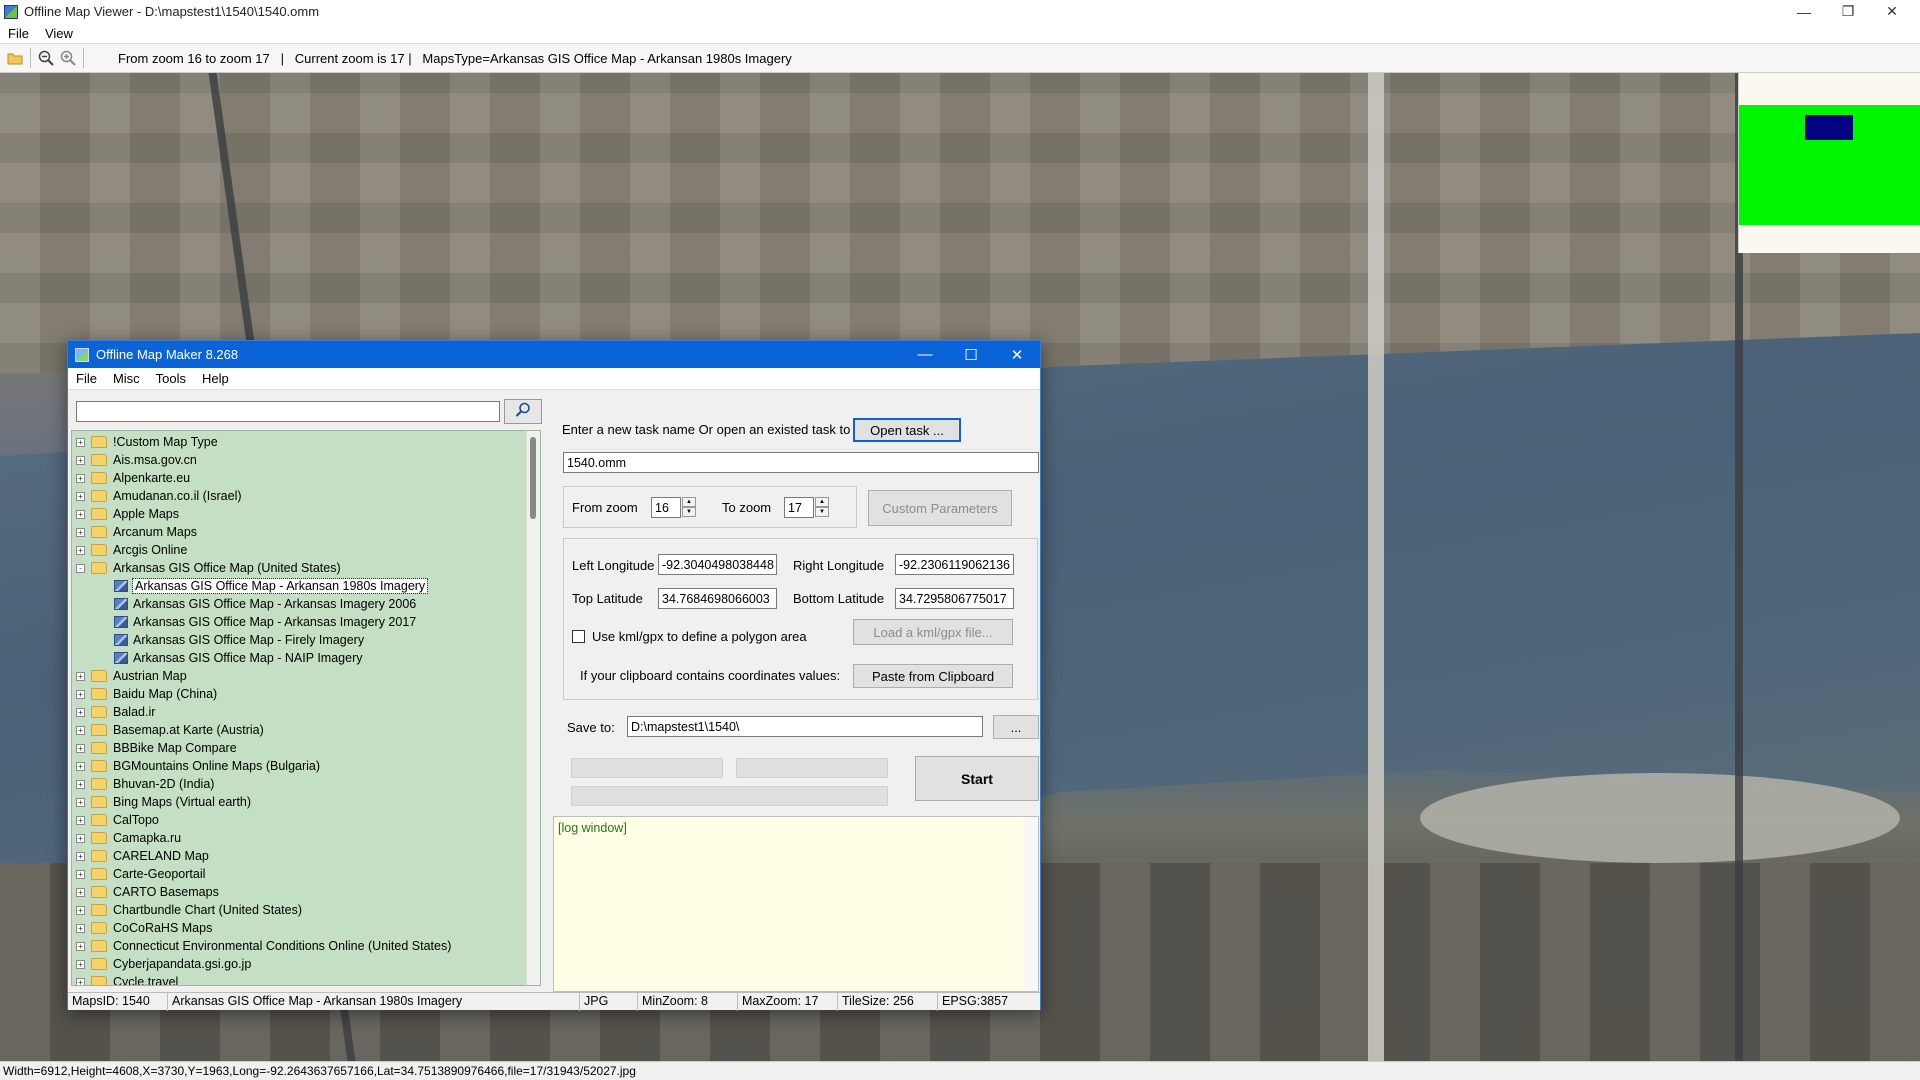 The height and width of the screenshot is (1080, 1920). Describe the element at coordinates (1017, 354) in the screenshot. I see `dialog-close-button: ✕` at that location.